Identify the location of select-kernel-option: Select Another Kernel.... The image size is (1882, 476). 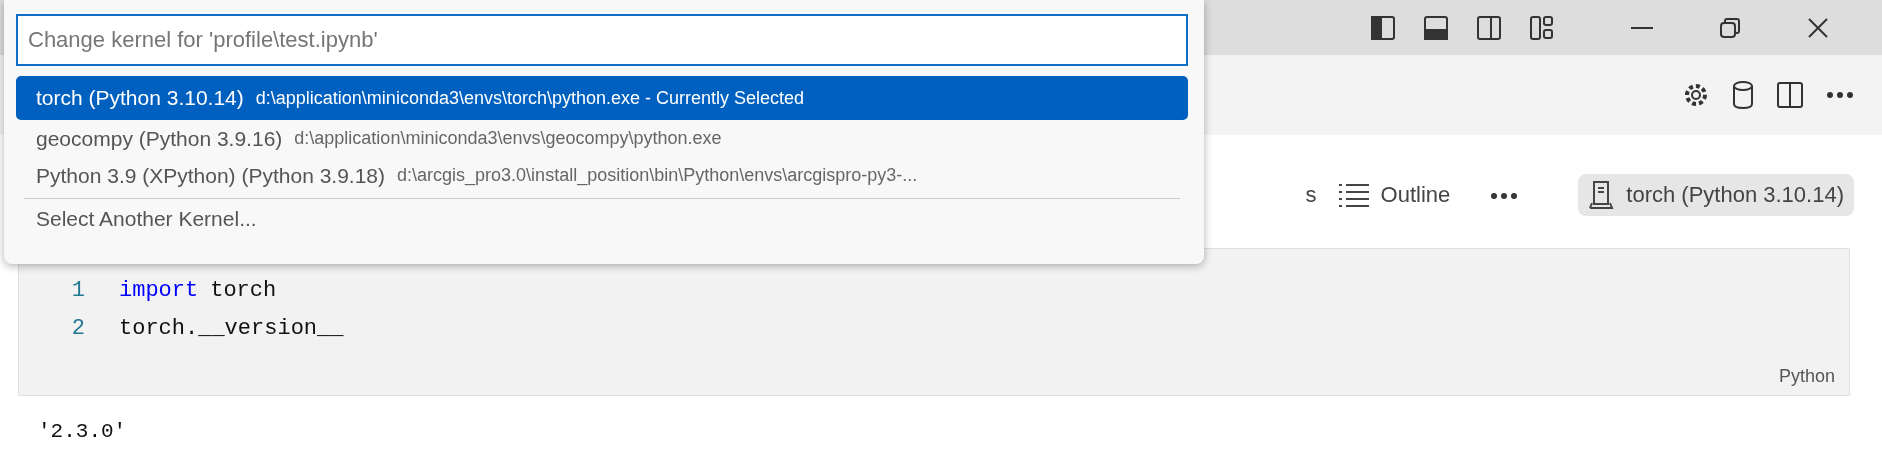
(602, 219).